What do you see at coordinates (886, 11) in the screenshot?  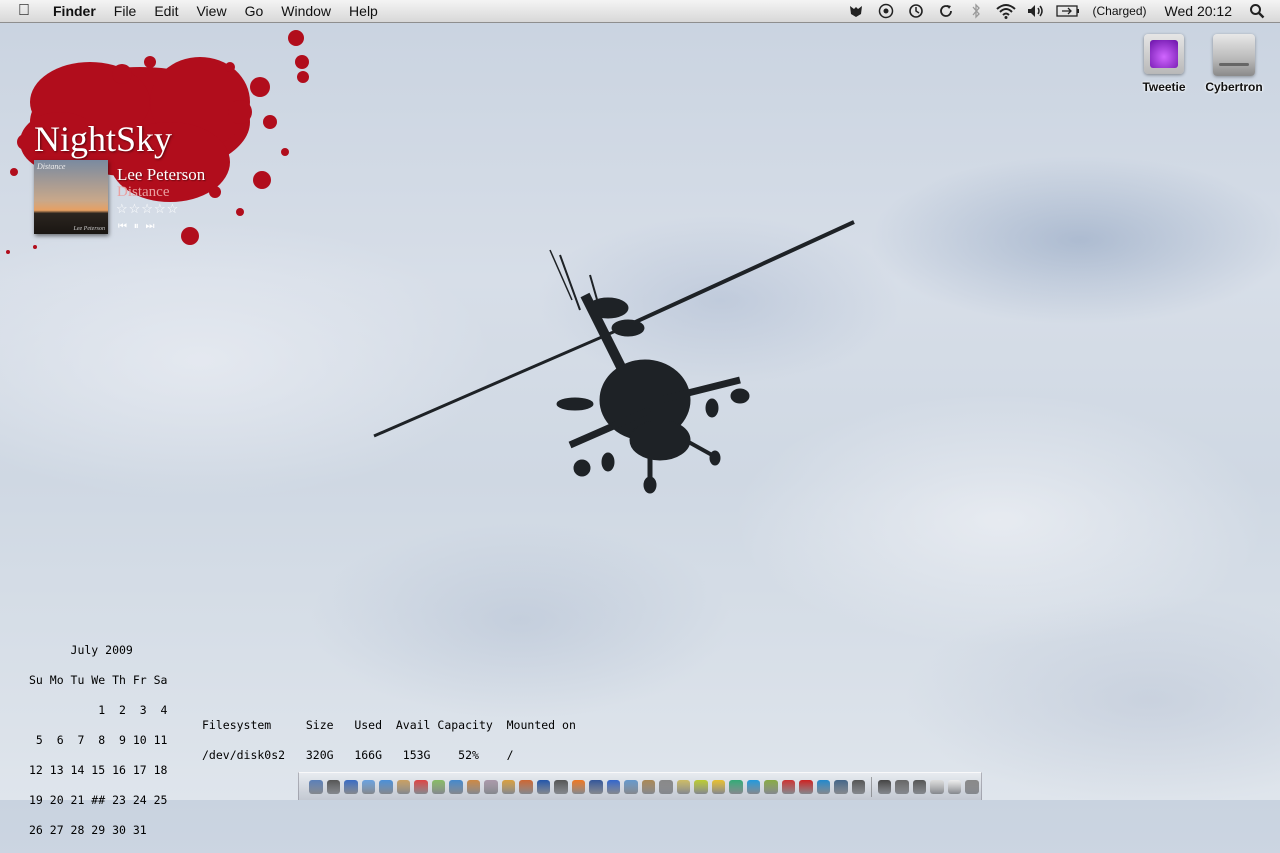 I see `gear-icon` at bounding box center [886, 11].